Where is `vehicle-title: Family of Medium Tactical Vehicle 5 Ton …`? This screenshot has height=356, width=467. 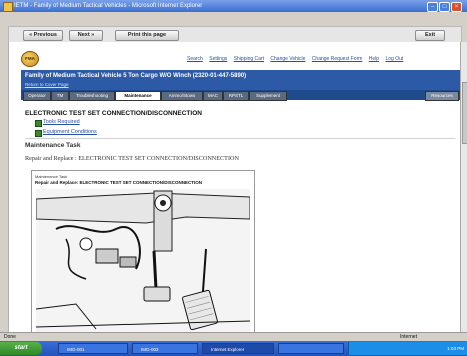
vehicle-title: Family of Medium Tactical Vehicle 5 Ton … is located at coordinates (136, 76).